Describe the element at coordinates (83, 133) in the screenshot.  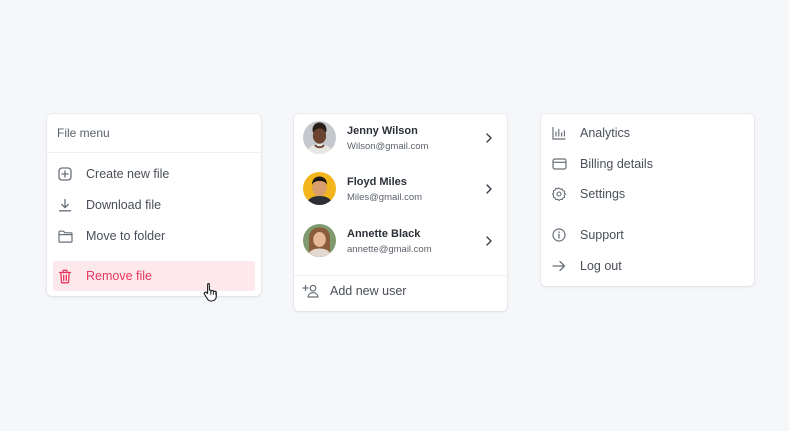
I see `file-menu-title: File menu` at that location.